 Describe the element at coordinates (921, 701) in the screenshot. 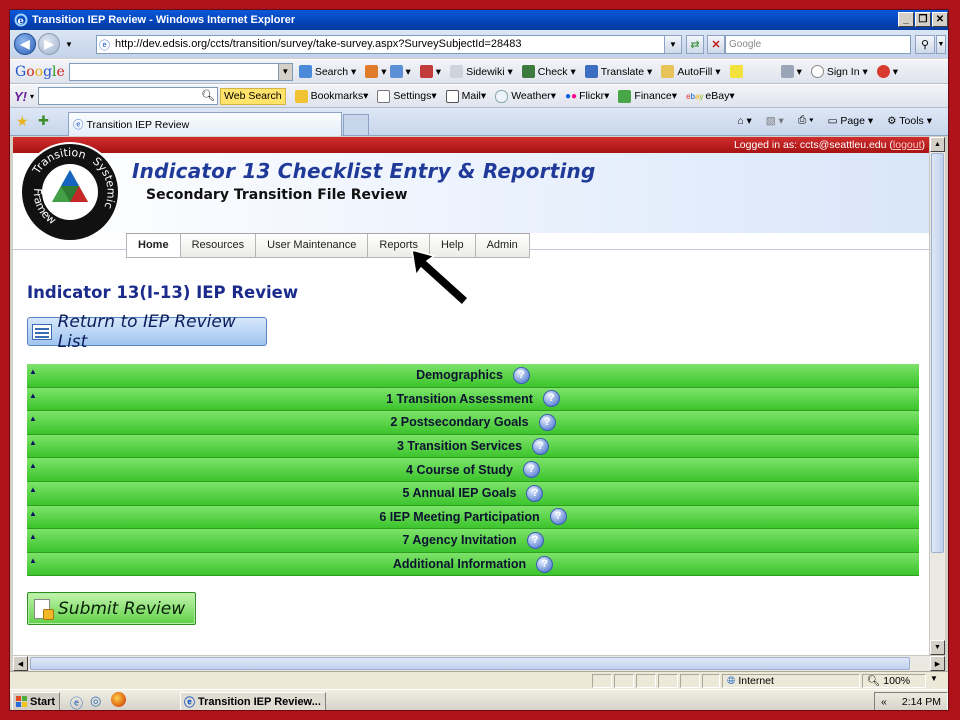

I see `clock: 2:14 PM` at that location.